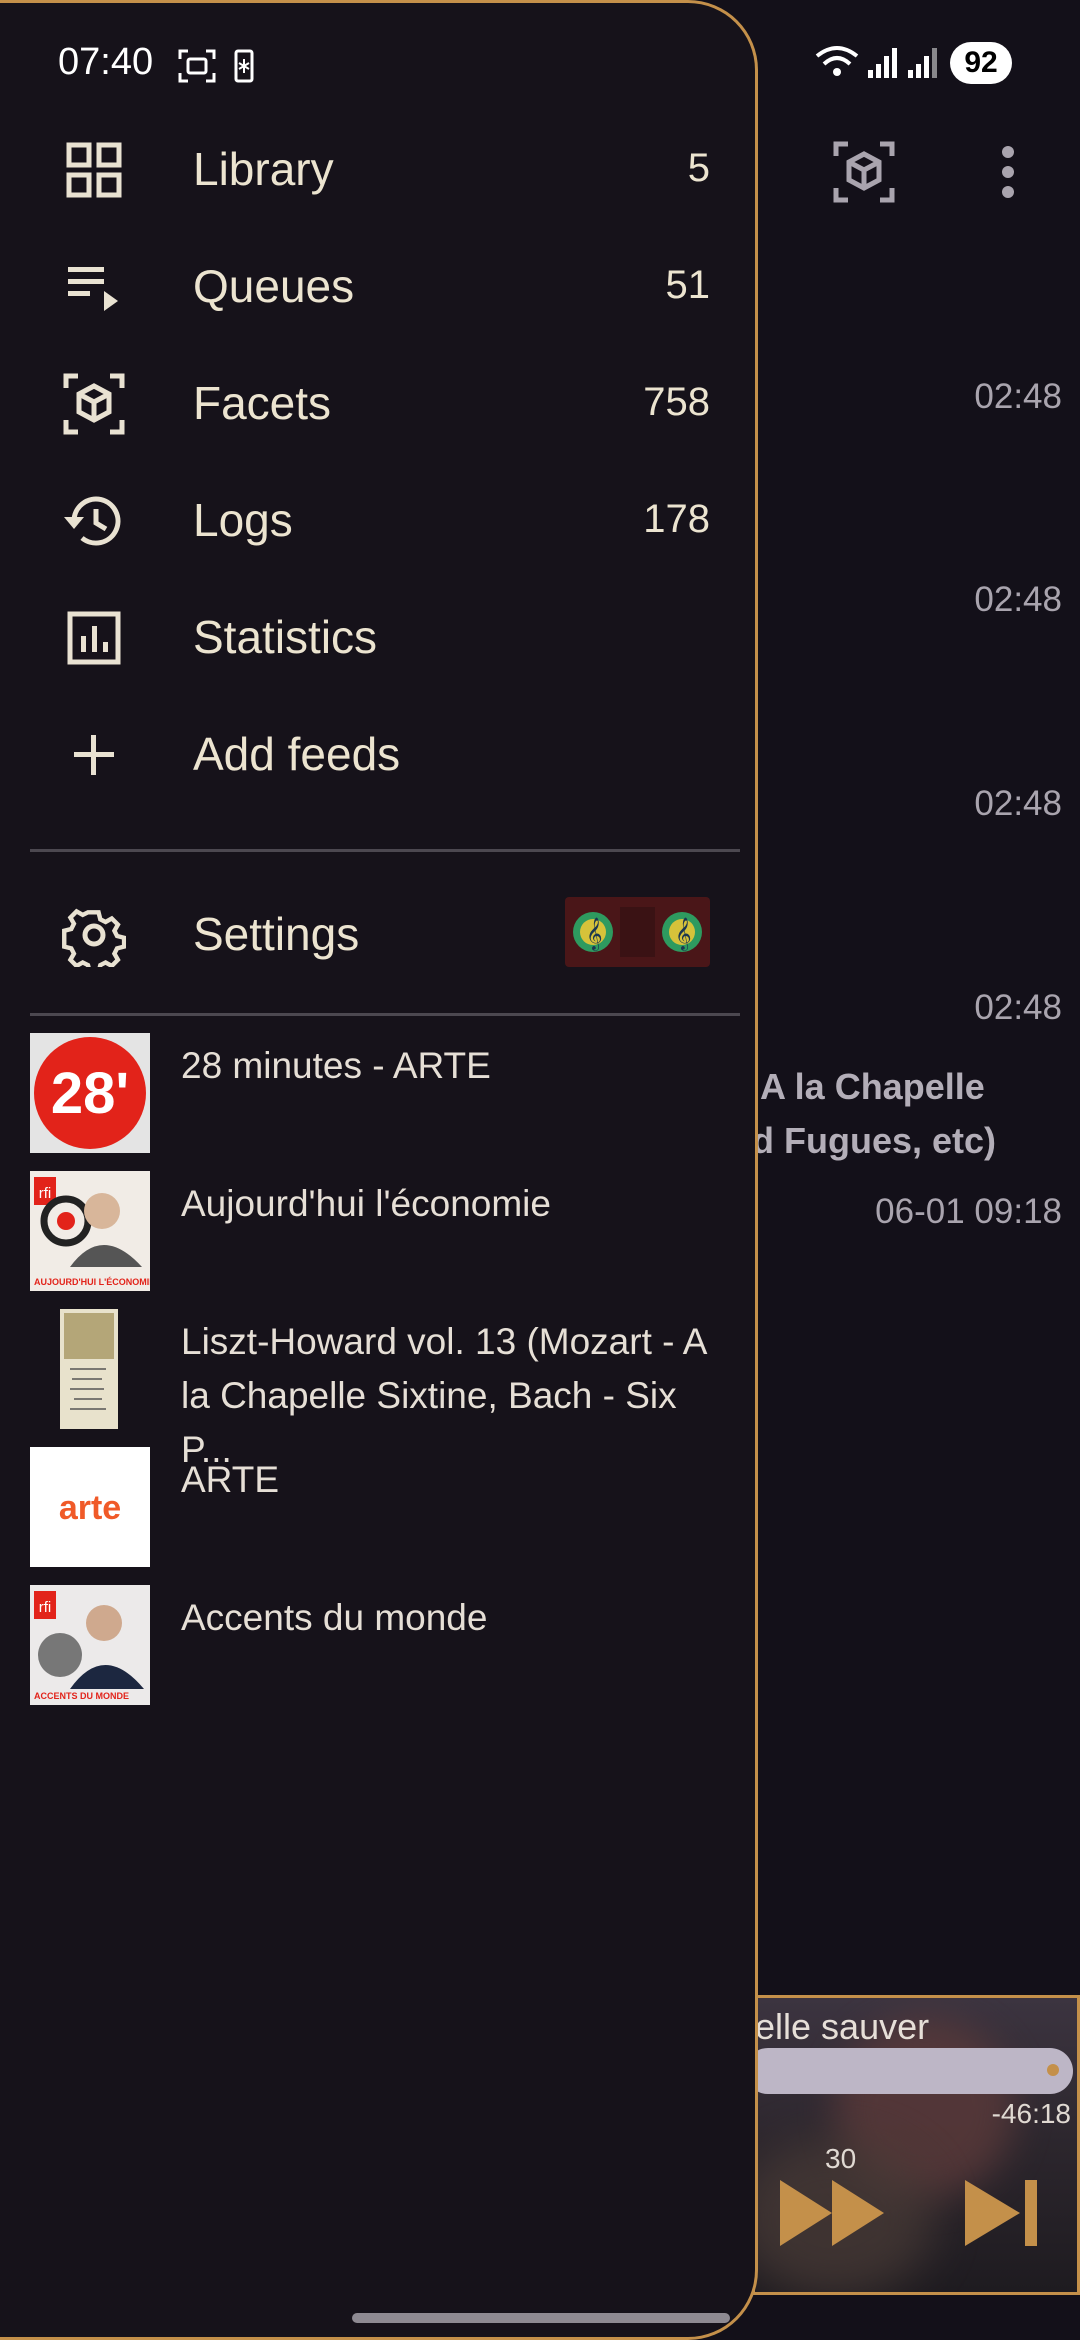  What do you see at coordinates (832, 2213) in the screenshot?
I see `fast-forward-icon` at bounding box center [832, 2213].